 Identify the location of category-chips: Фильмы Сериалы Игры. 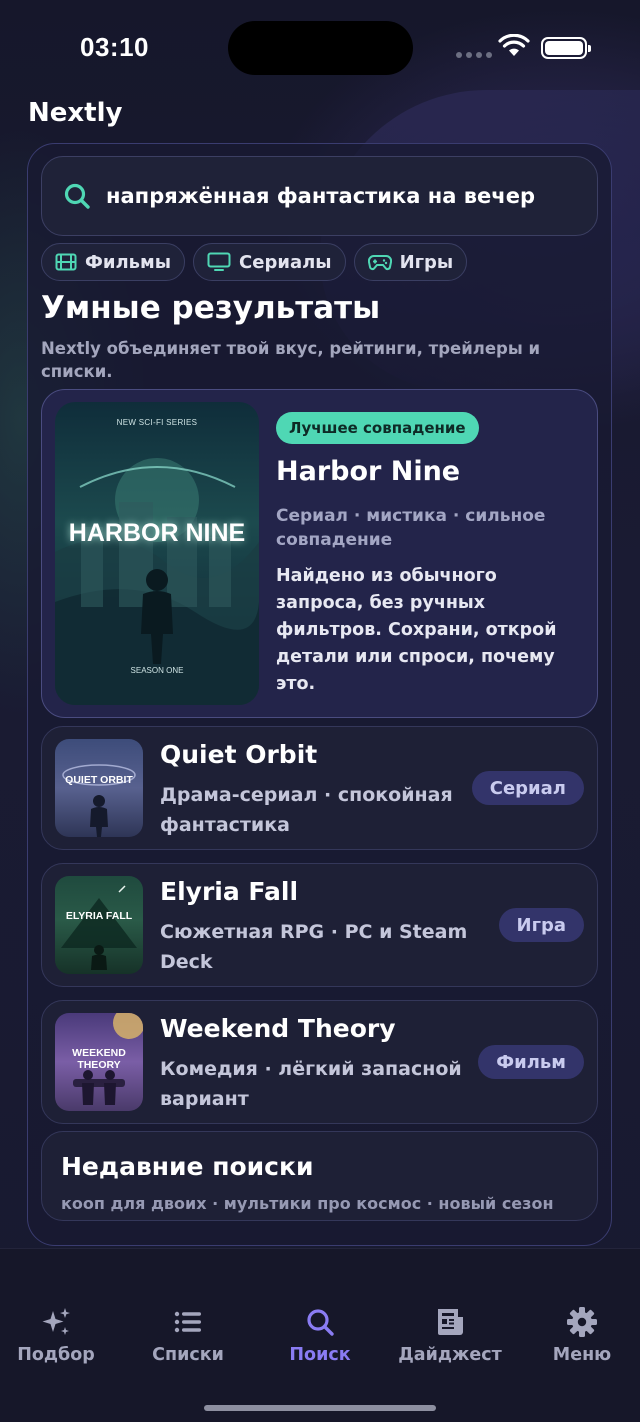
(254, 262).